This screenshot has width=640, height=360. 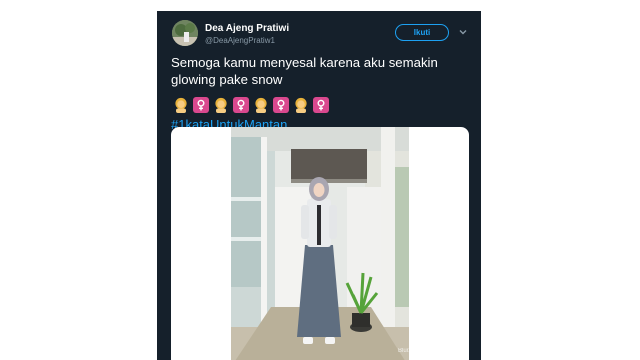 I want to click on follow-button: Ikuti, so click(x=422, y=32).